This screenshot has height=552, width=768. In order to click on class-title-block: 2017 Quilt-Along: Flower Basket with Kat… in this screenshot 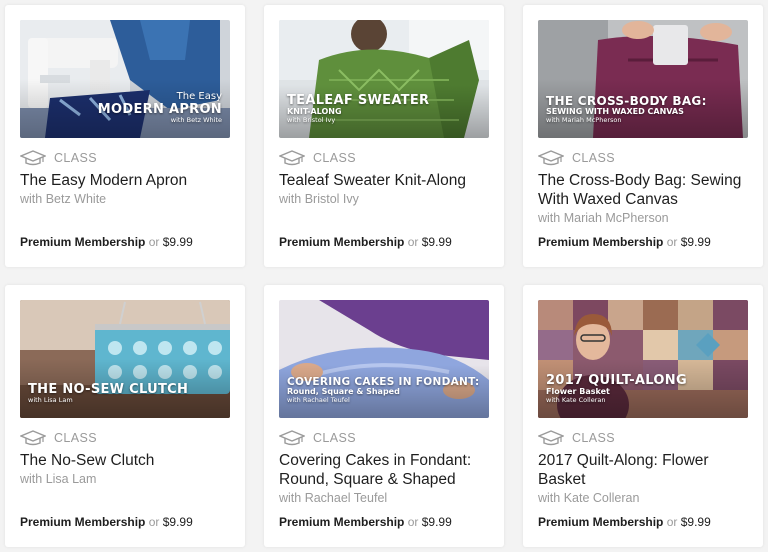, I will do `click(645, 479)`.